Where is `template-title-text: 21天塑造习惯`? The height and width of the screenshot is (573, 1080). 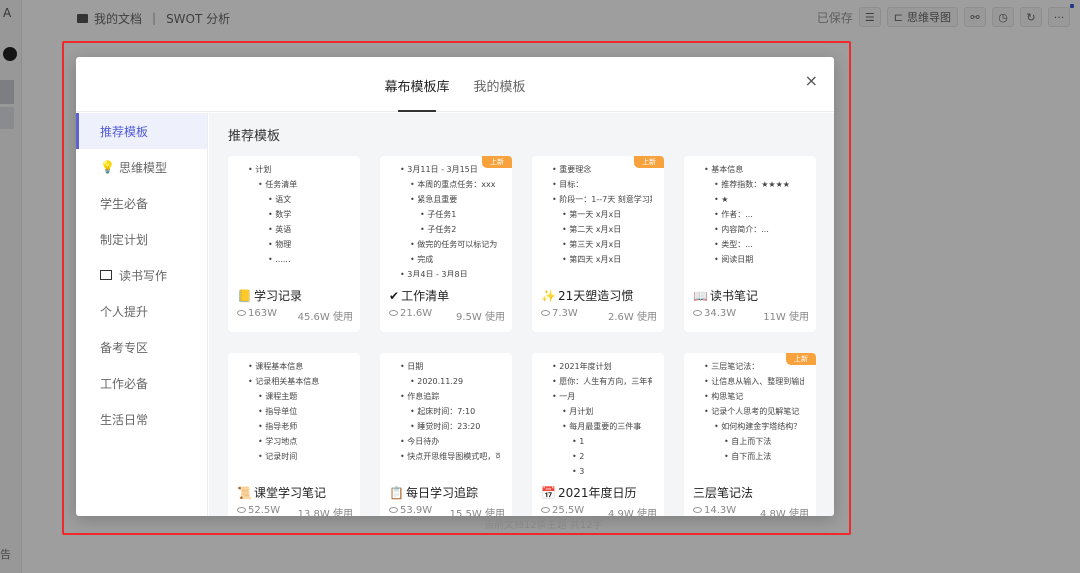
template-title-text: 21天塑造习惯 is located at coordinates (595, 296).